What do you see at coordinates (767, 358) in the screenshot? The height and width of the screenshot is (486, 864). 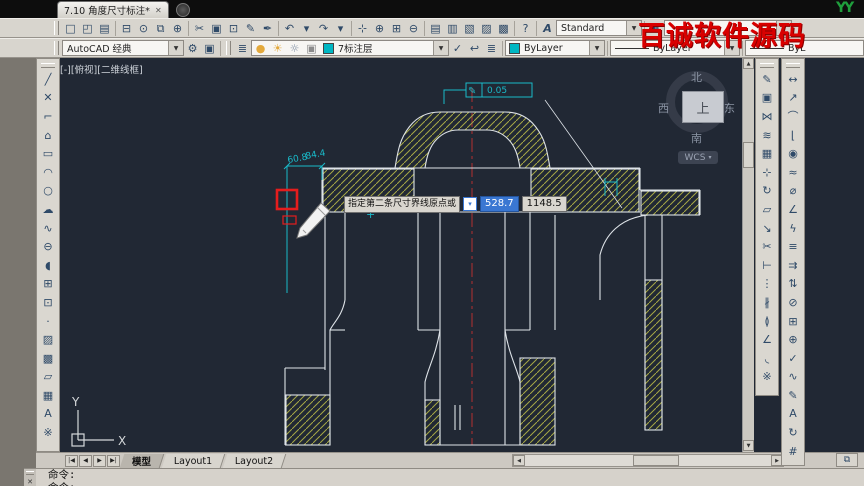 I see `fillet-button: ◟` at bounding box center [767, 358].